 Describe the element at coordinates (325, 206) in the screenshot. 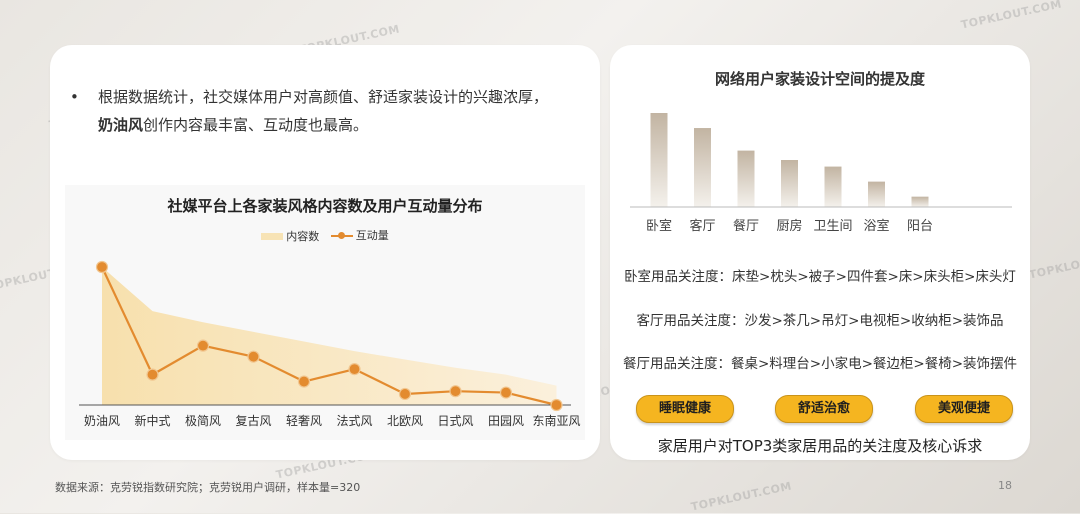

I see `style-chart-title: 社媒平台上各家装风格内容数及用户互动量分布` at that location.